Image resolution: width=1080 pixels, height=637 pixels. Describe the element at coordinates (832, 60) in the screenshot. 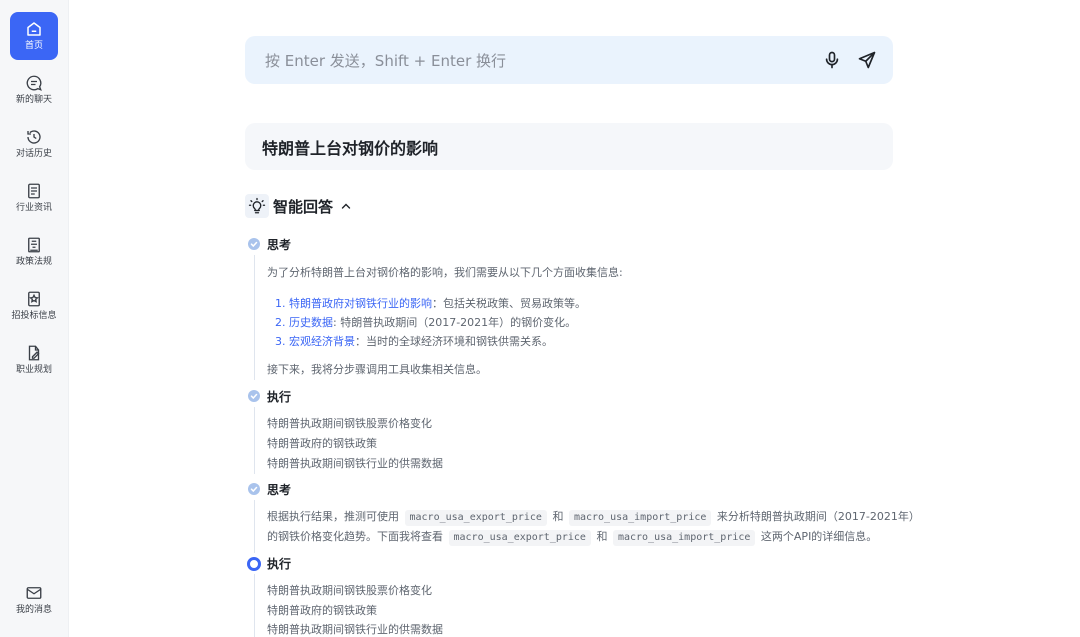

I see `mic-icon` at that location.